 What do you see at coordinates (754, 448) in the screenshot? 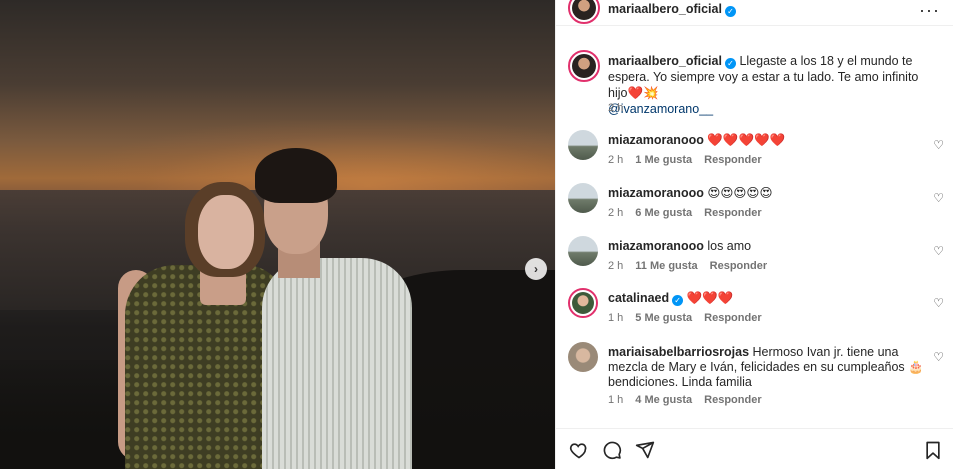
I see `action-bar` at bounding box center [754, 448].